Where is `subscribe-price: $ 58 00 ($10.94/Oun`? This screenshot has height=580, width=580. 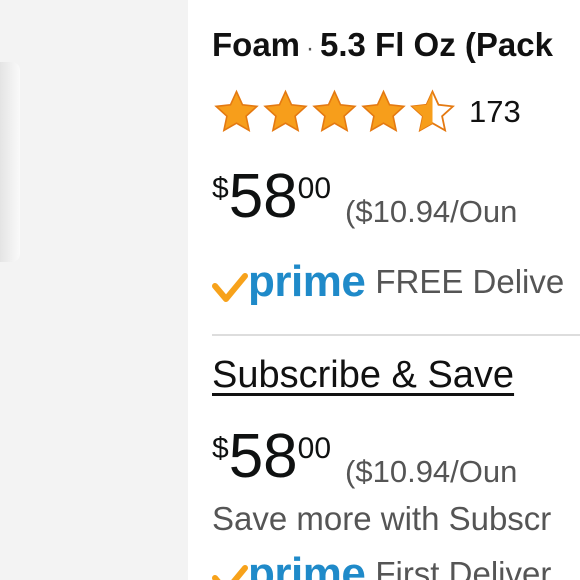 subscribe-price: $ 58 00 ($10.94/Oun is located at coordinates (364, 457).